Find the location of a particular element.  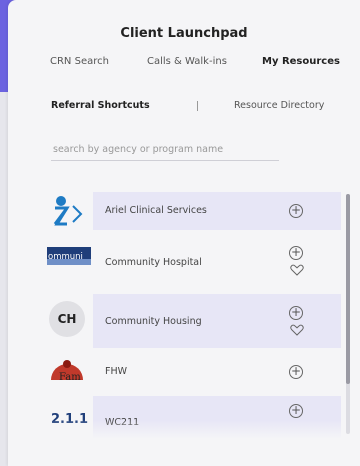

fhw-logo: Fam is located at coordinates (69, 374).